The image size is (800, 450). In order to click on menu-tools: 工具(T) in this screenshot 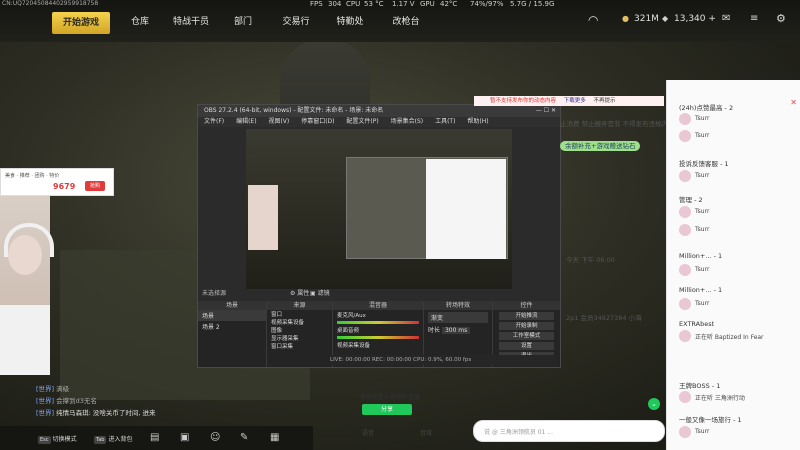, I will do `click(445, 121)`.